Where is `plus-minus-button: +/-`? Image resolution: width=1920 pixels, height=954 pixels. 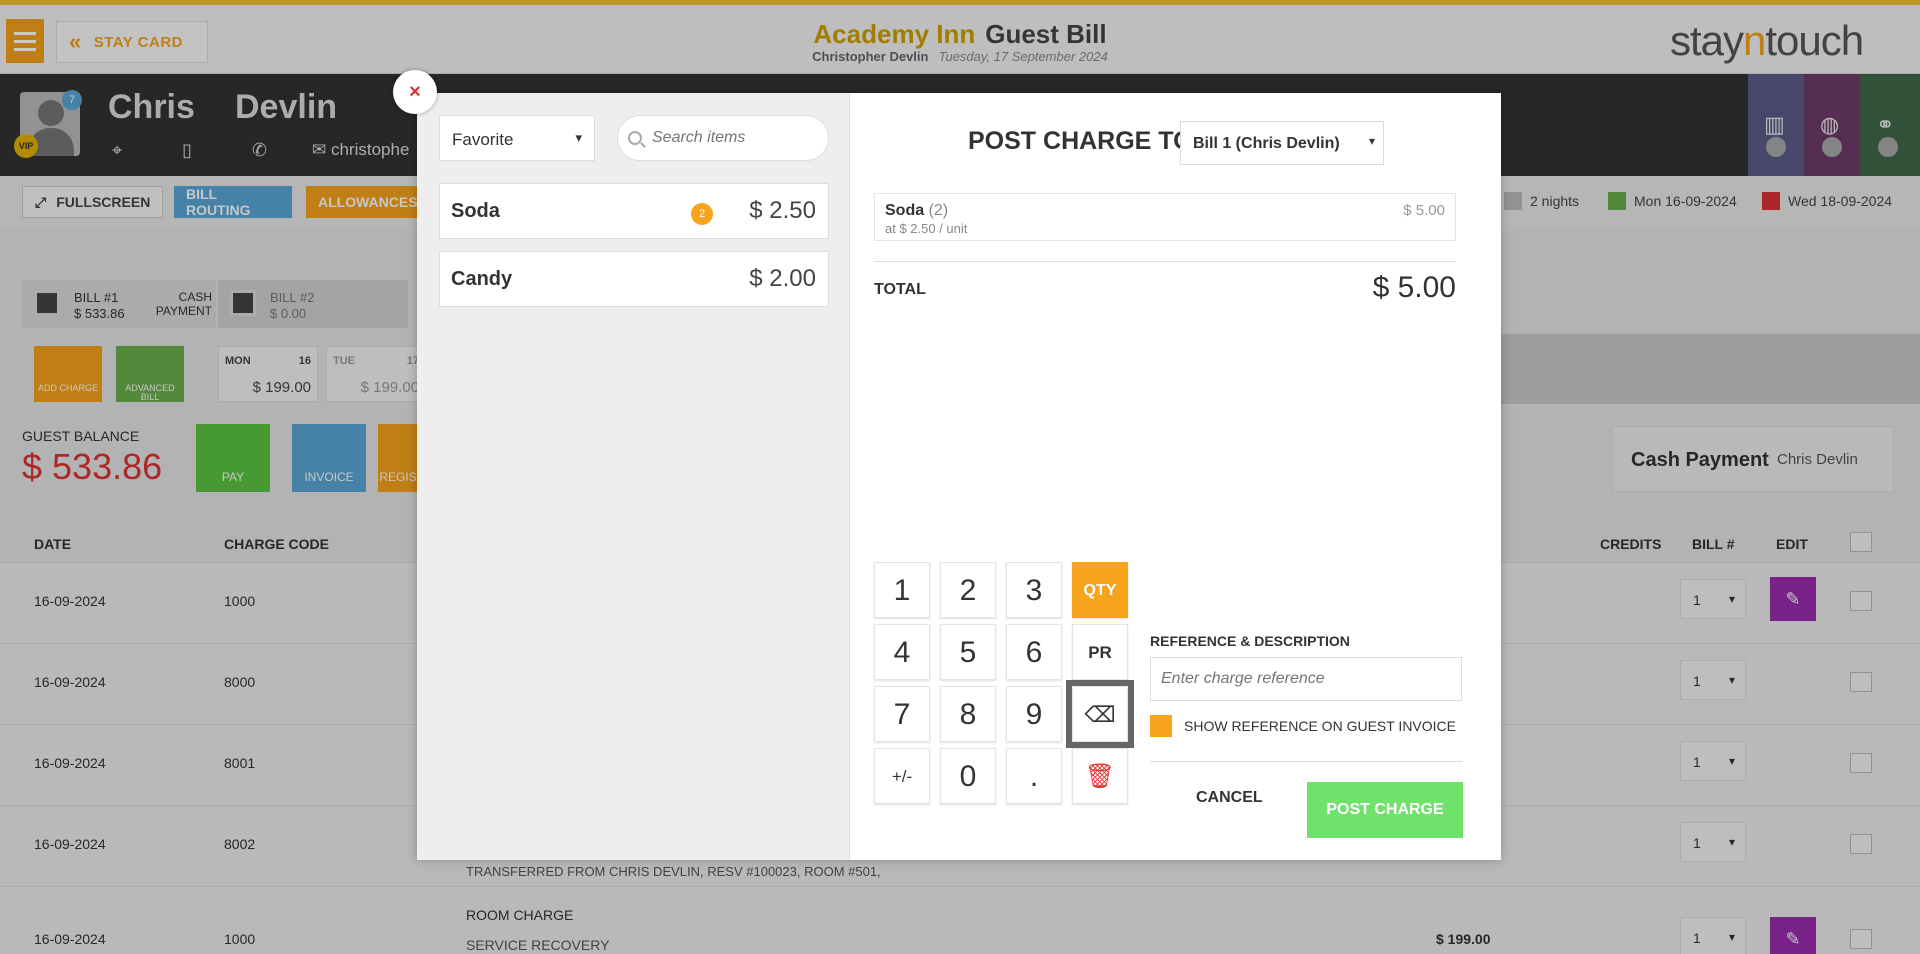
plus-minus-button: +/- is located at coordinates (902, 776).